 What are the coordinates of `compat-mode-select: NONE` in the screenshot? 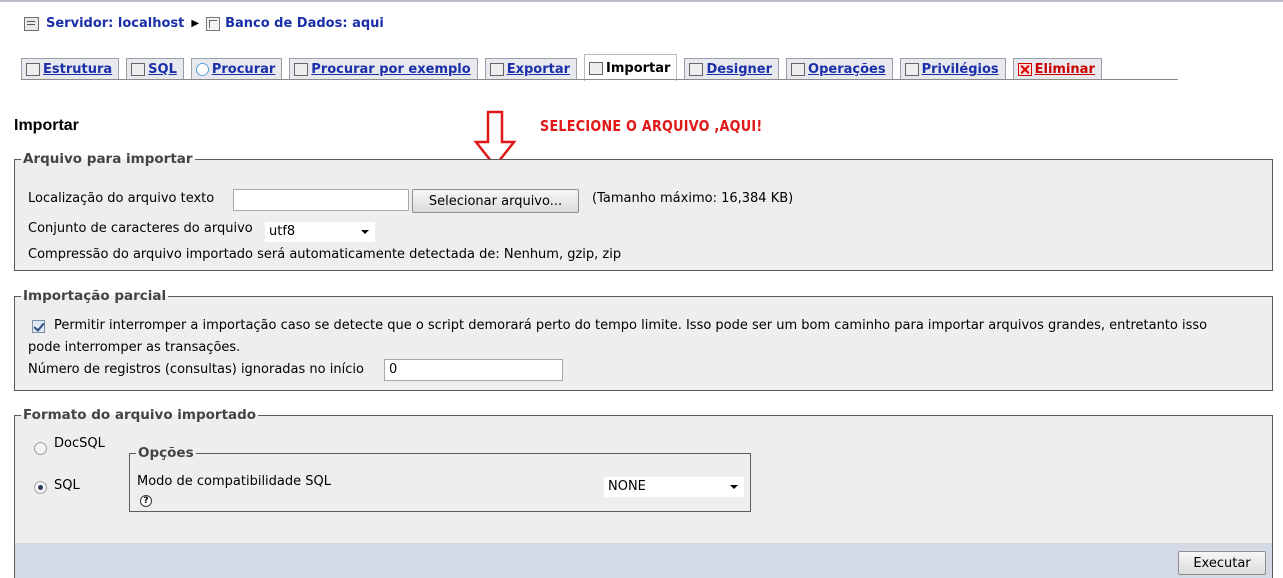 It's located at (674, 487).